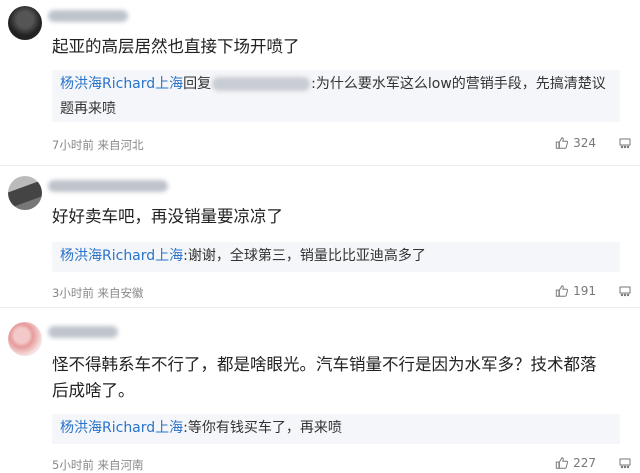  Describe the element at coordinates (167, 216) in the screenshot. I see `comment-text: 好好卖车吧，再没销量要凉凉了` at that location.